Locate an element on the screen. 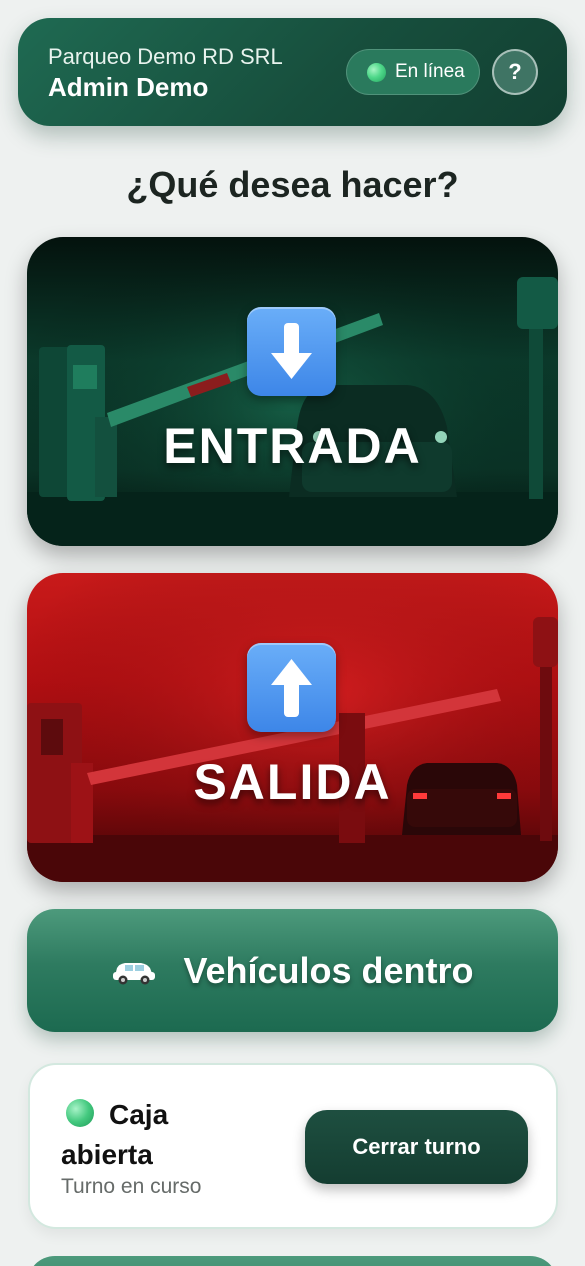 This screenshot has width=585, height=1266. close-shift-button: Cerrar turno is located at coordinates (416, 1147).